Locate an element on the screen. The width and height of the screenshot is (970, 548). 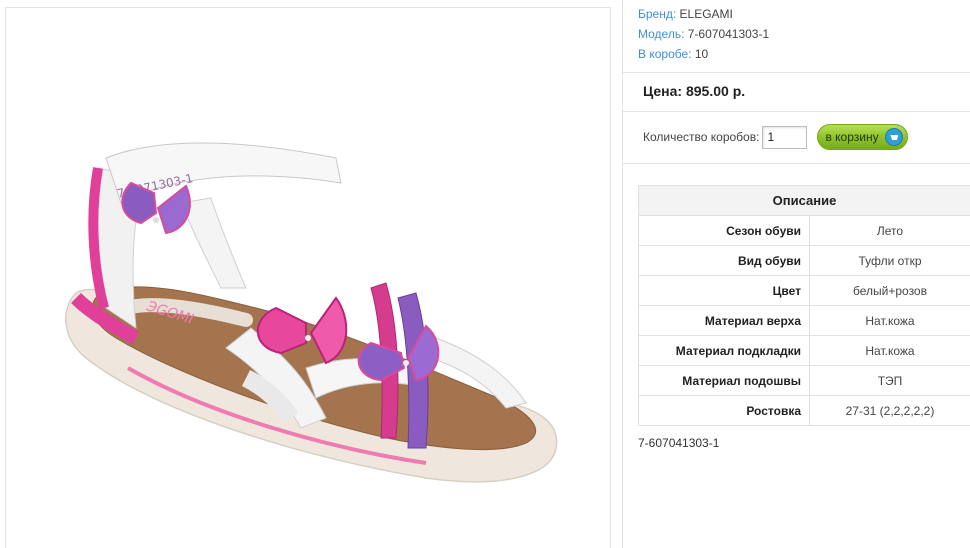
product-sku: 7-607041303-1 is located at coordinates (679, 443).